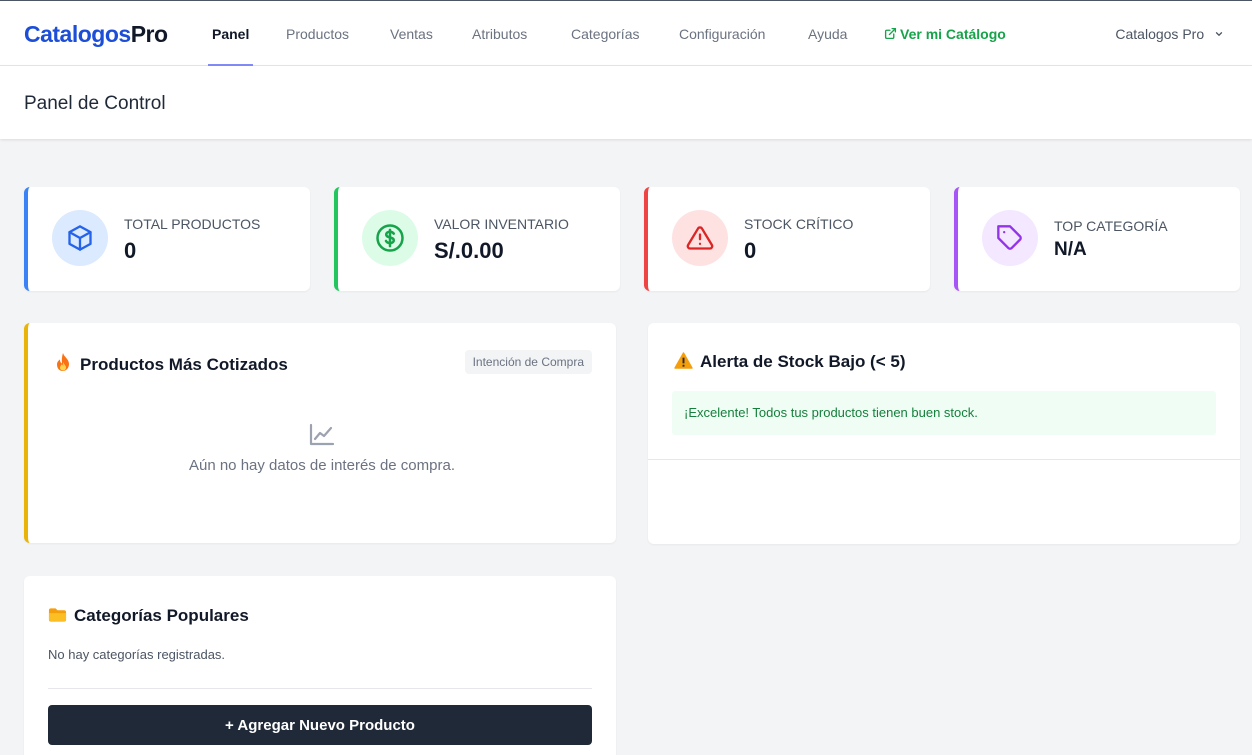  I want to click on brand-name-part1: Catalogos, so click(77, 34).